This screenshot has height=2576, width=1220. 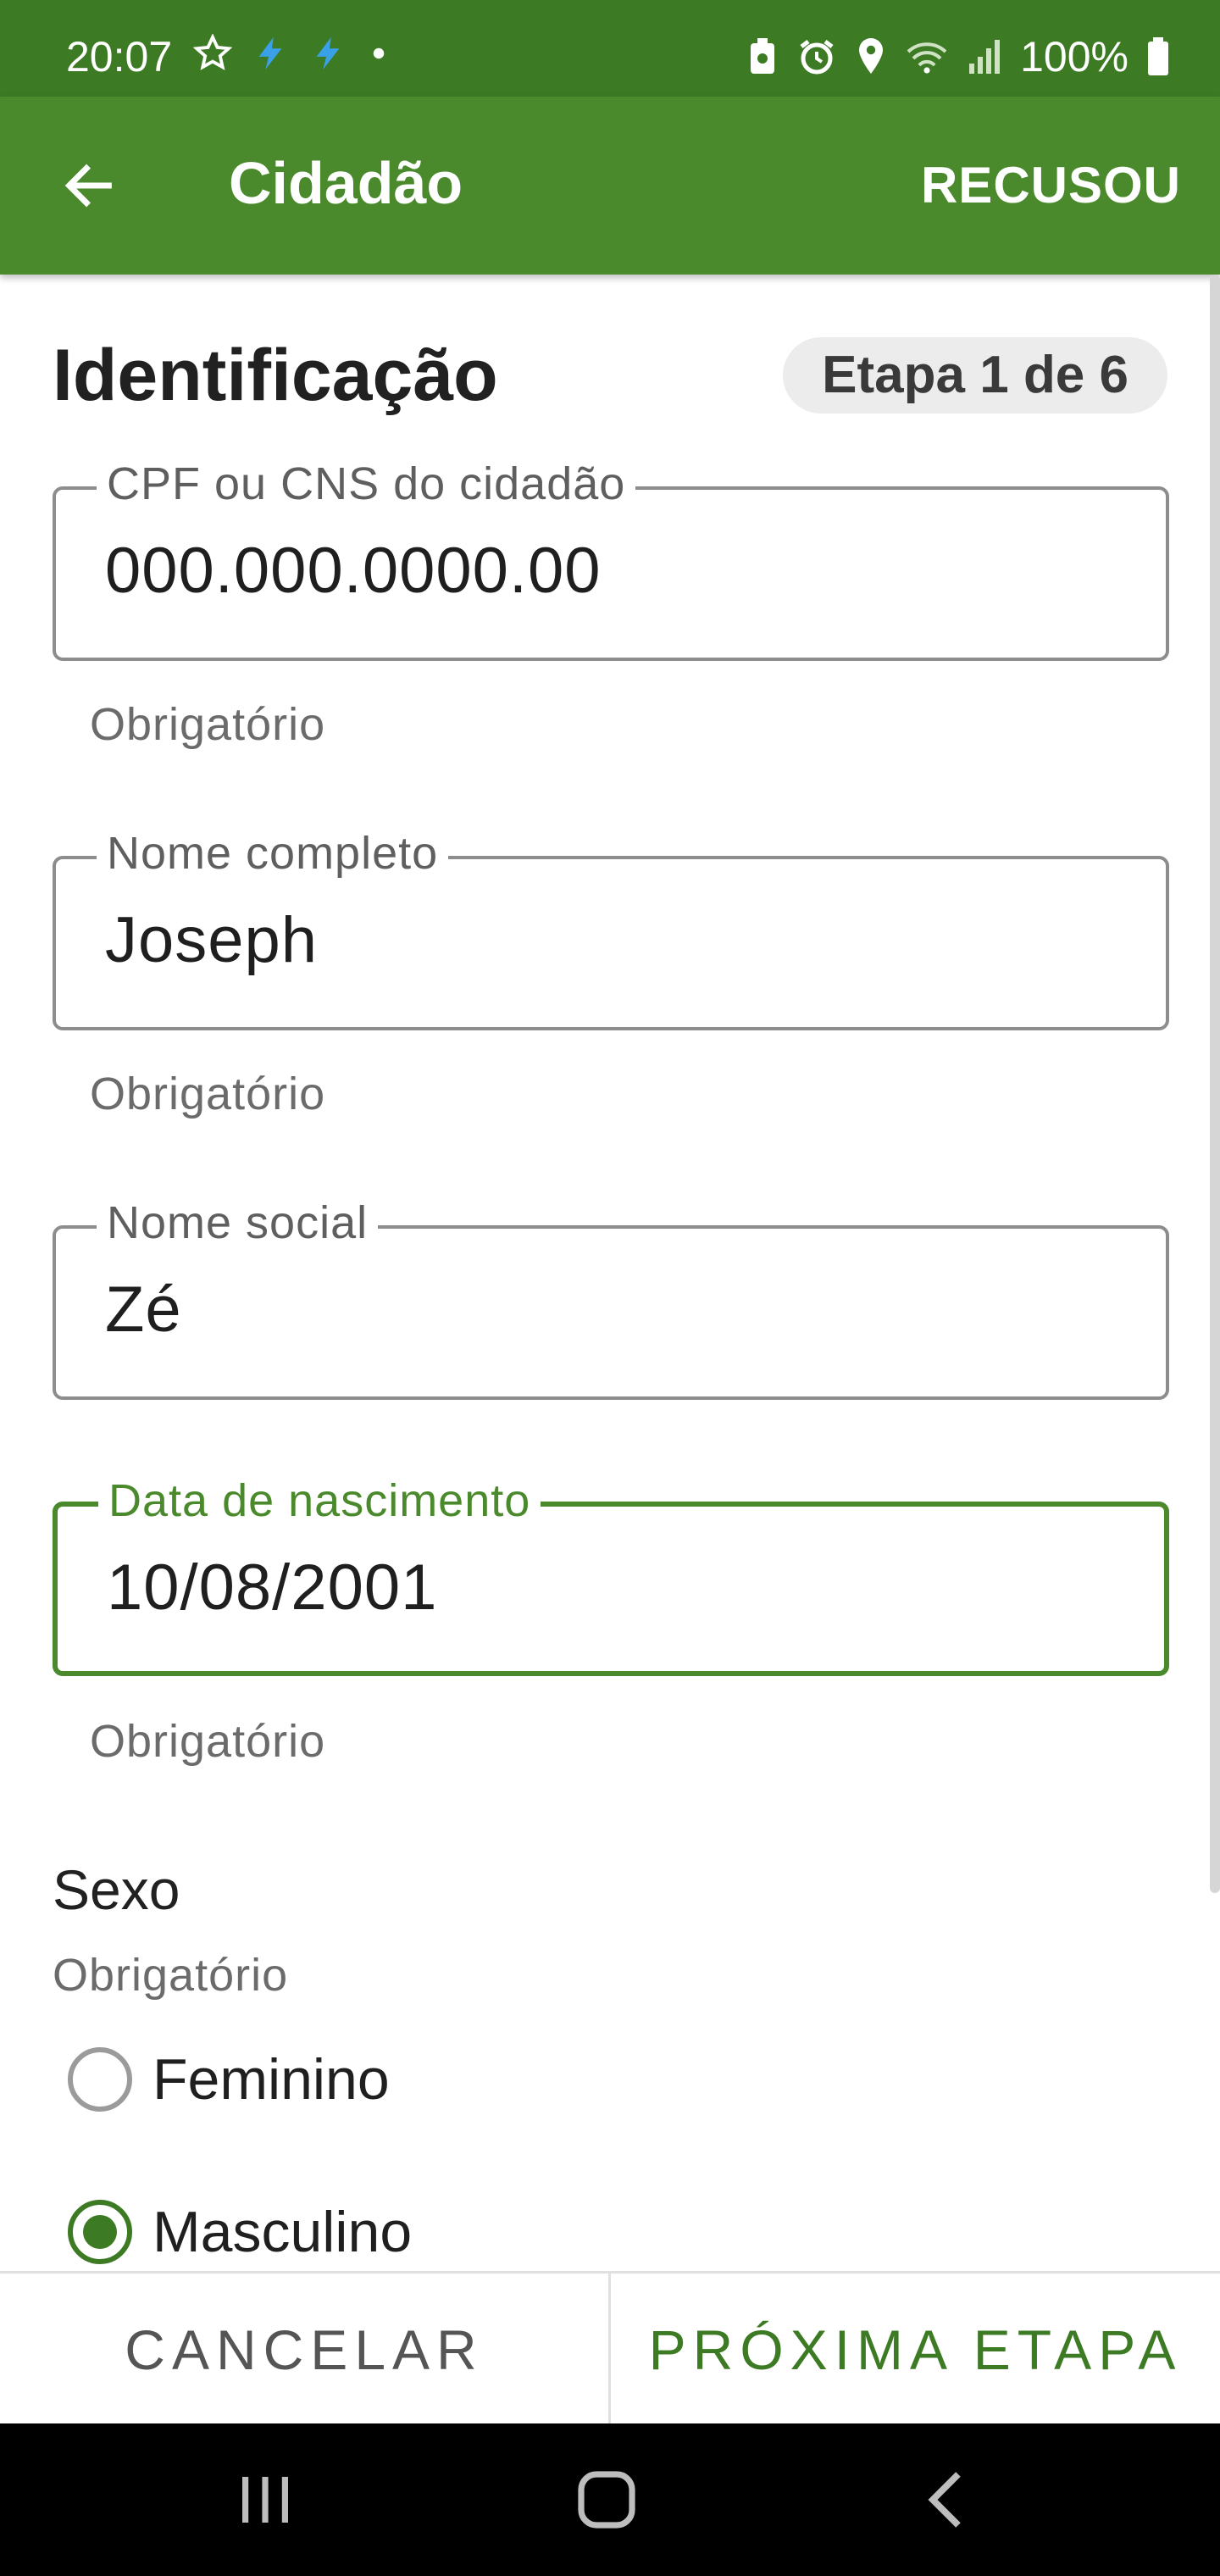 What do you see at coordinates (208, 1094) in the screenshot?
I see `full-name-helper: Obrigatório` at bounding box center [208, 1094].